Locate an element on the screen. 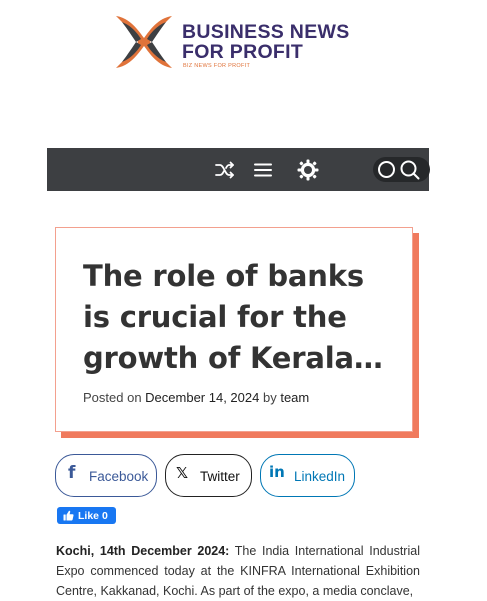  toggle-knob is located at coordinates (386, 169).